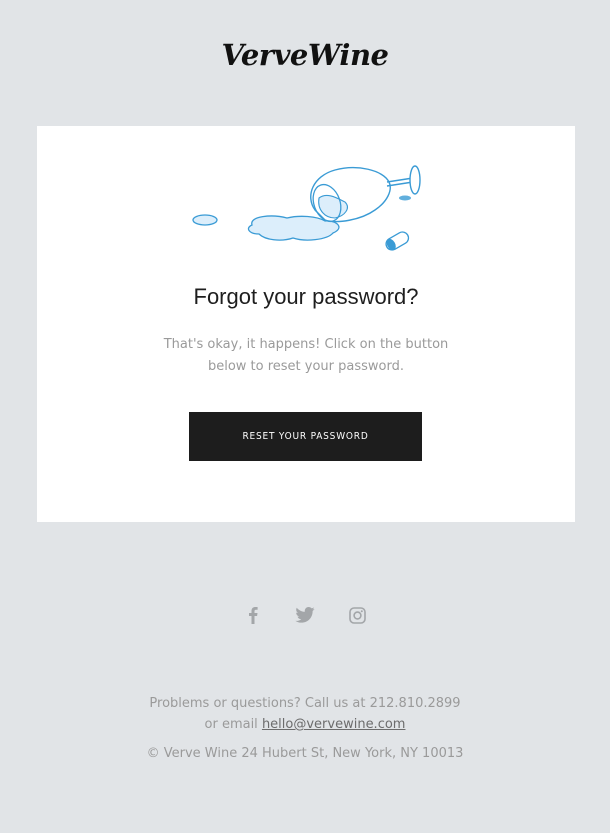  Describe the element at coordinates (306, 208) in the screenshot. I see `spilled-wine-glass-illustration` at that location.